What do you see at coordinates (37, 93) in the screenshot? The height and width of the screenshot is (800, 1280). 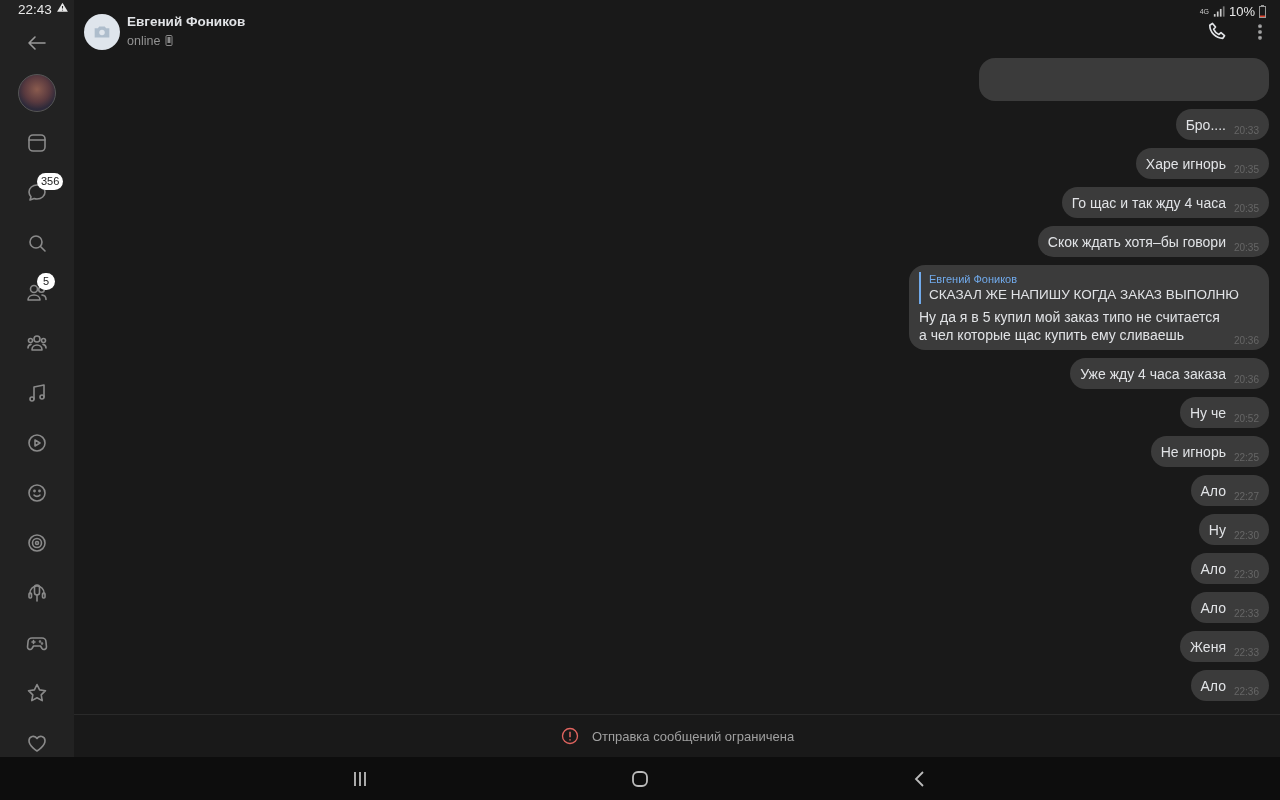 I see `profile-avatar` at bounding box center [37, 93].